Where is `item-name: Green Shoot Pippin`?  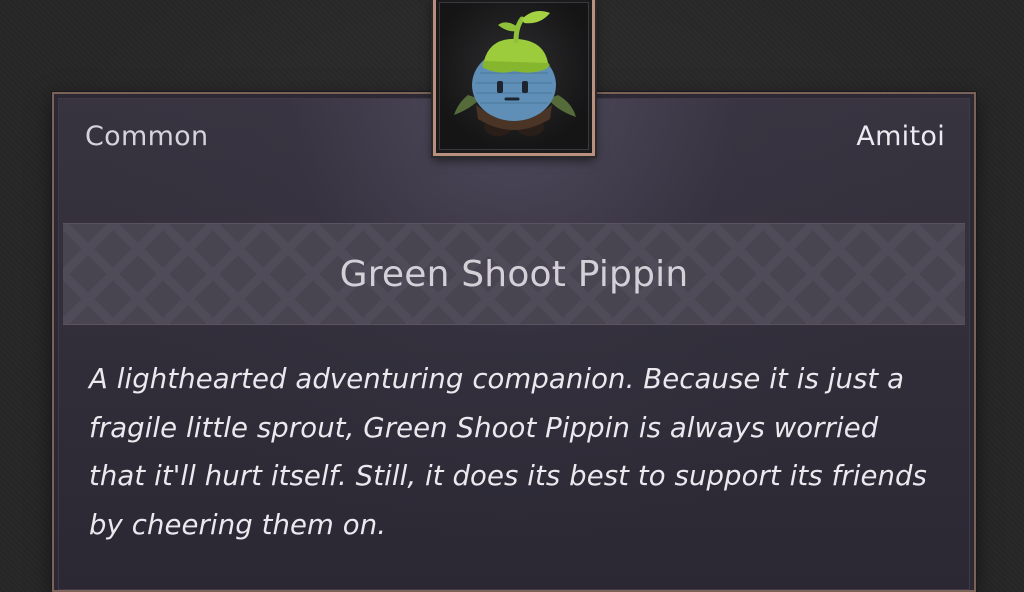 item-name: Green Shoot Pippin is located at coordinates (514, 274).